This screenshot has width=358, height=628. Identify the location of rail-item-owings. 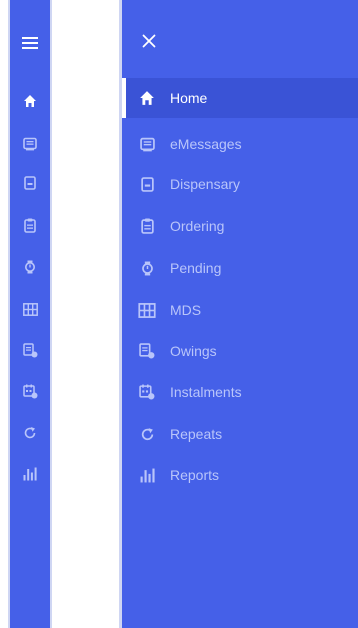
(30, 350).